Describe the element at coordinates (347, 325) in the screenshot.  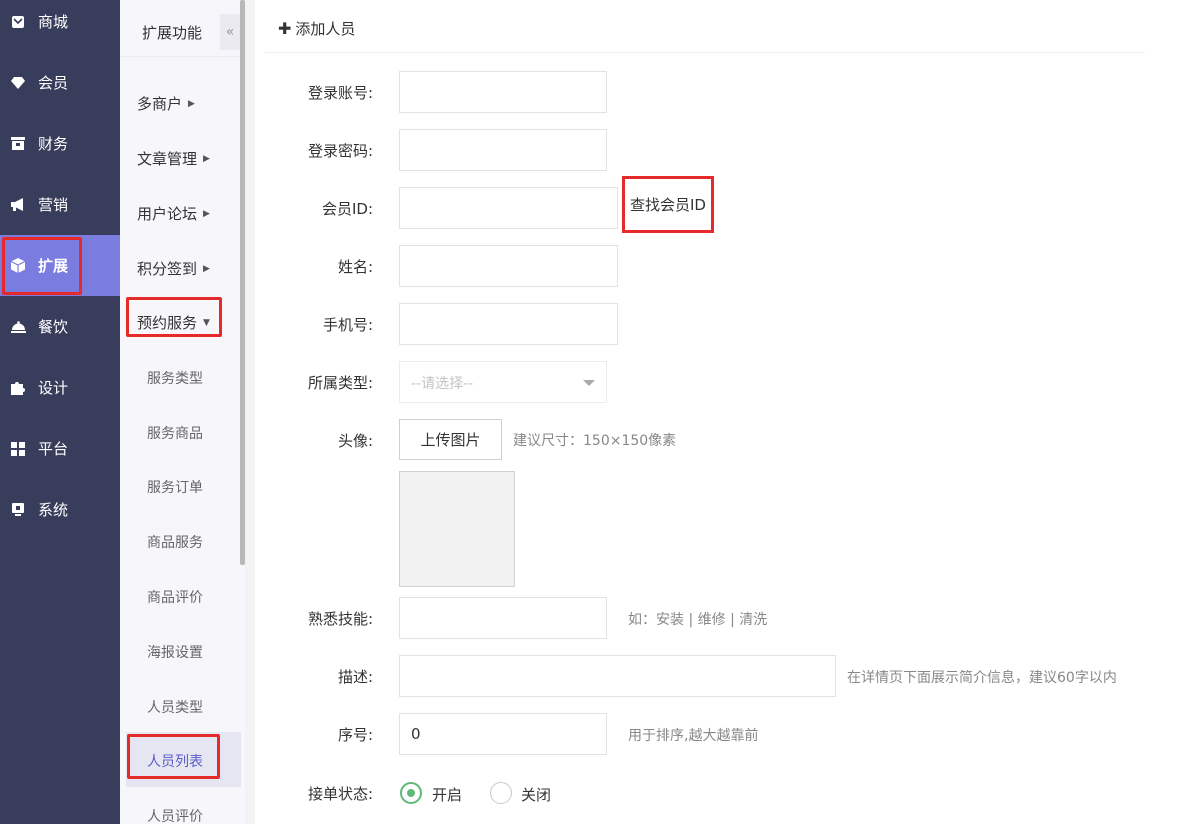
I see `phone-label: 手机号:` at that location.